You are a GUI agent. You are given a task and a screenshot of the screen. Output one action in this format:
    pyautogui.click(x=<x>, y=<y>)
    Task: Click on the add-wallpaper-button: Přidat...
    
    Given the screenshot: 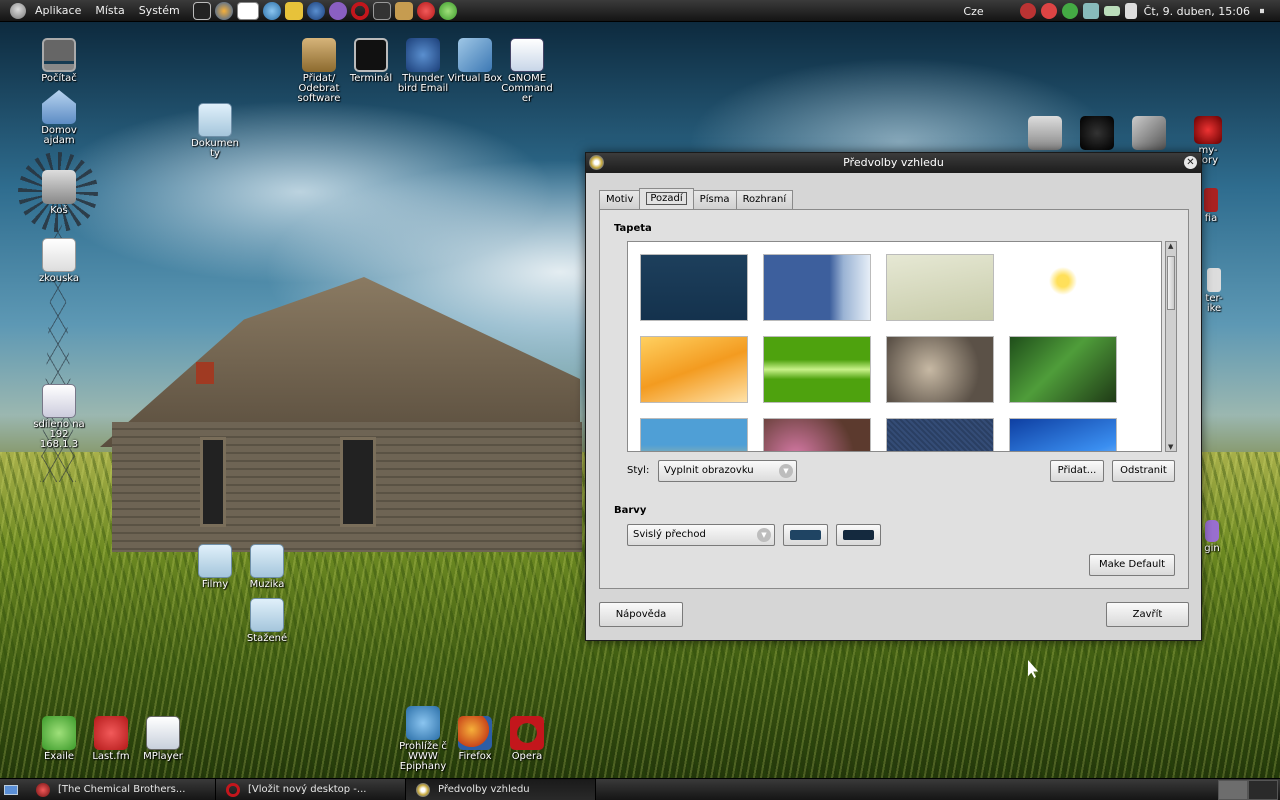 What is the action you would take?
    pyautogui.click(x=1077, y=471)
    